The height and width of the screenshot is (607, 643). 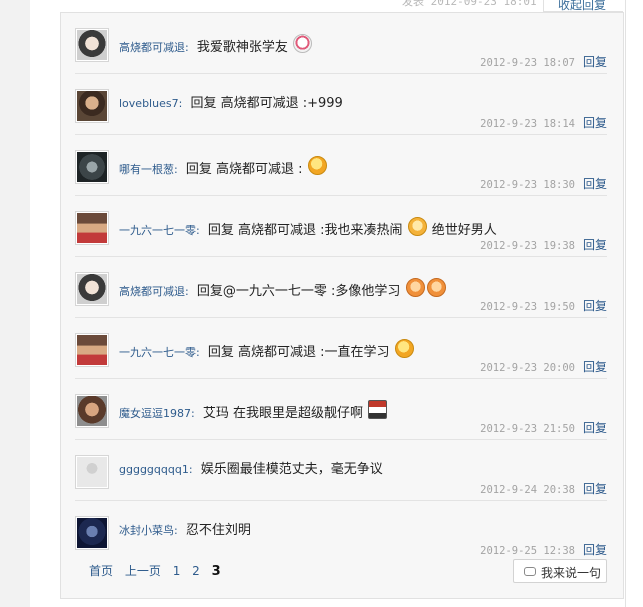 I want to click on reply-time: 2012-9-23 19:38, so click(x=527, y=246).